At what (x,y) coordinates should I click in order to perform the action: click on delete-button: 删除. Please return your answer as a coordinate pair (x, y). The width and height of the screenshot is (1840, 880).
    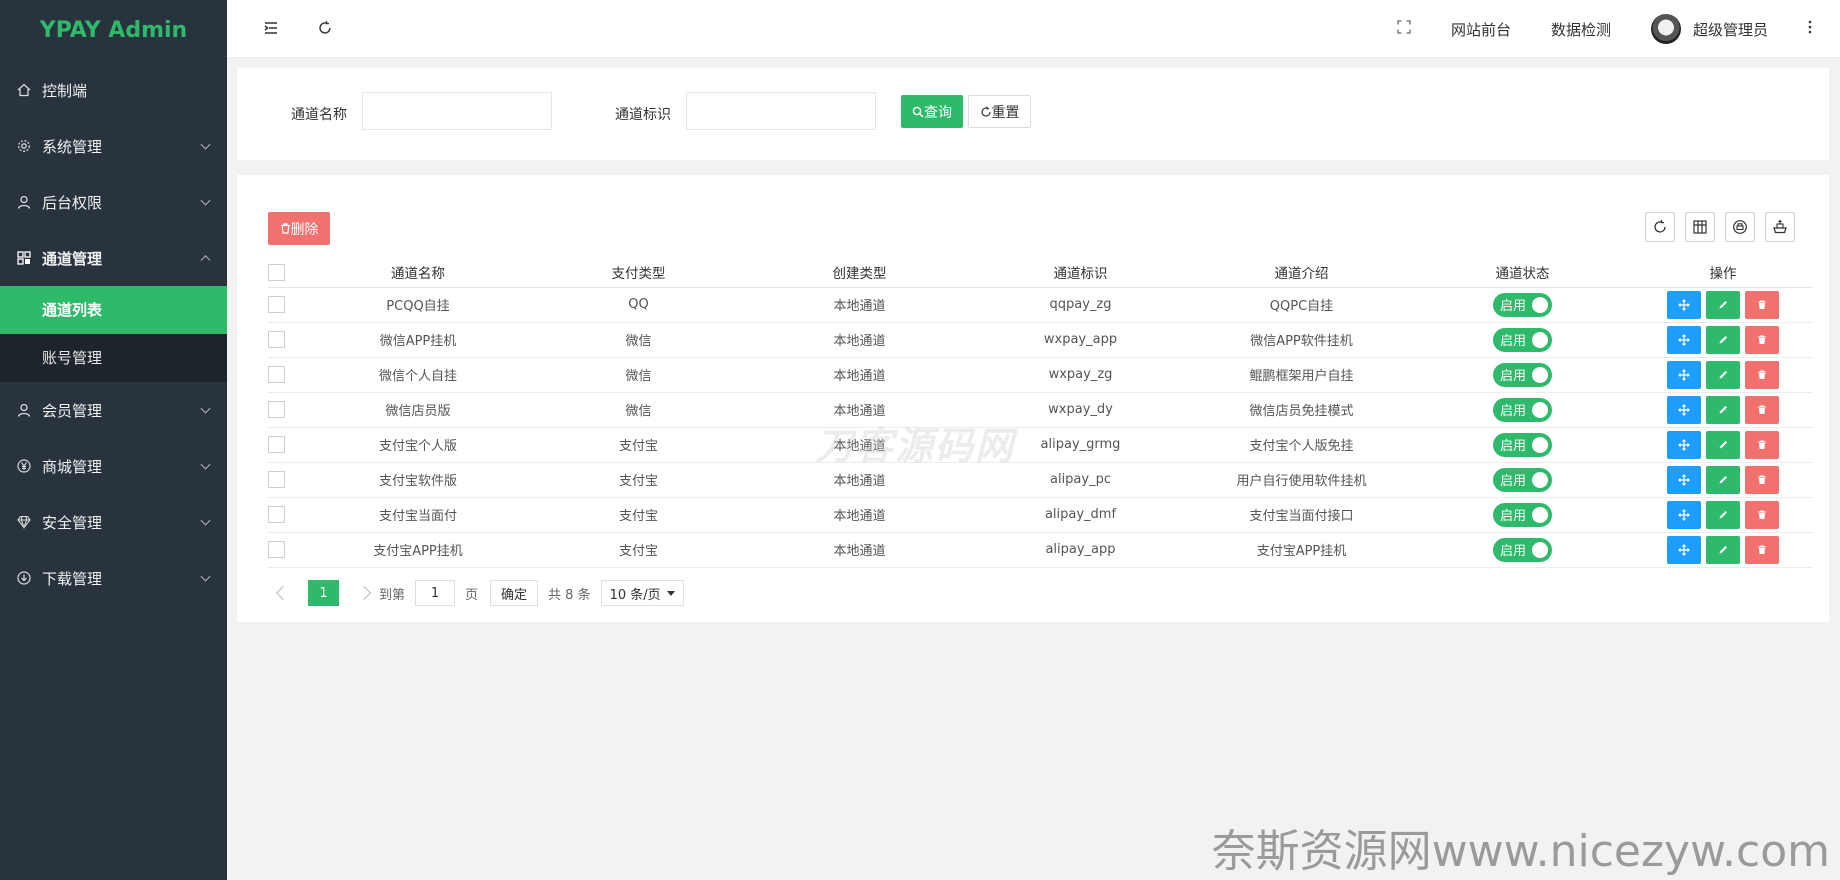
    Looking at the image, I should click on (299, 228).